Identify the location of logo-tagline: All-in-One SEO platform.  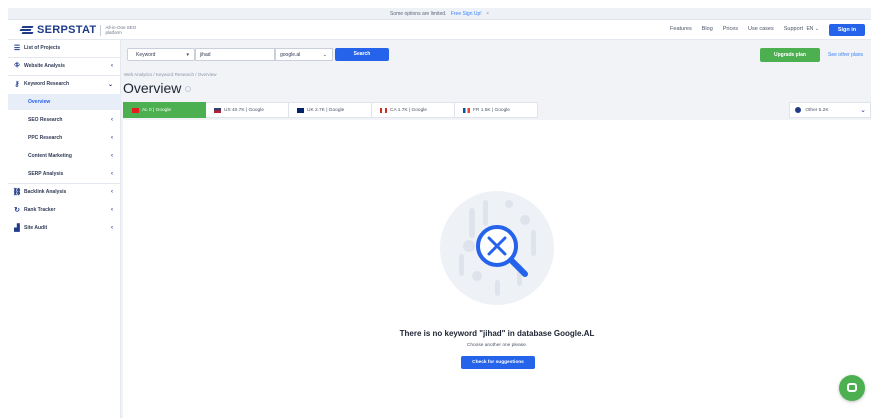
(121, 30).